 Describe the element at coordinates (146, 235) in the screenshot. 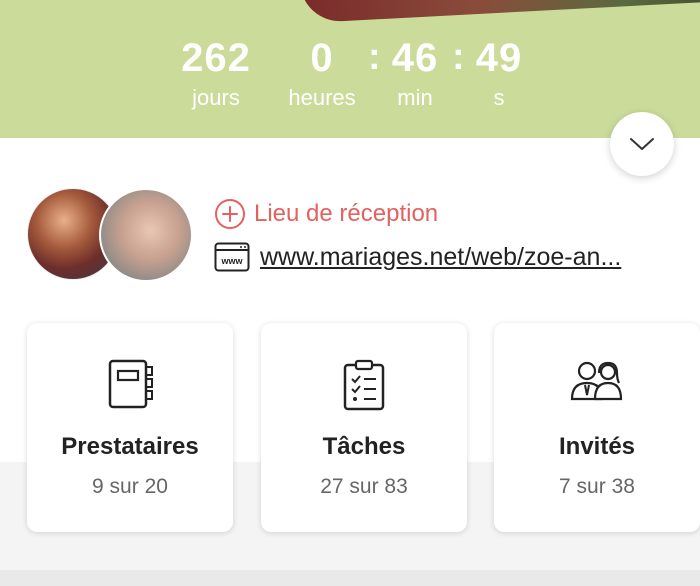

I see `avatar` at that location.